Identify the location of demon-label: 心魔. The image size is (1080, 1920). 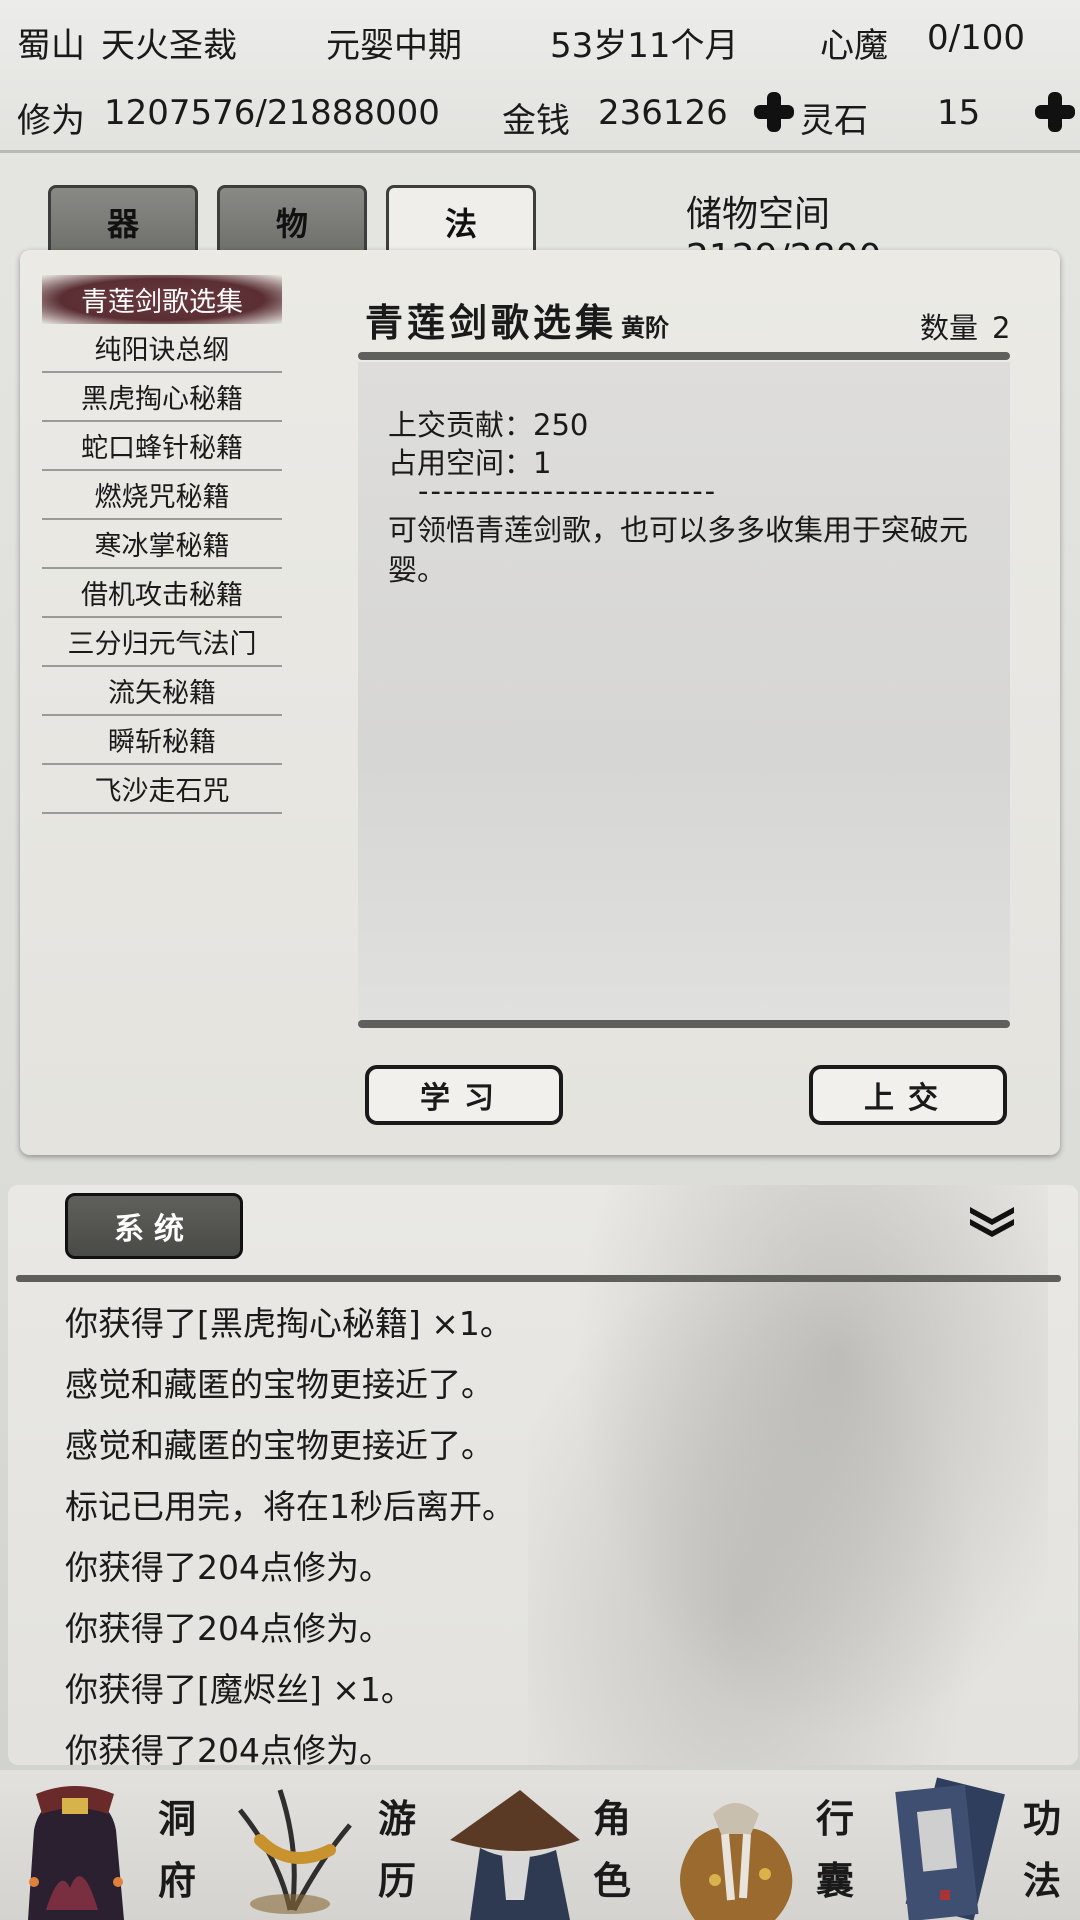
(854, 46).